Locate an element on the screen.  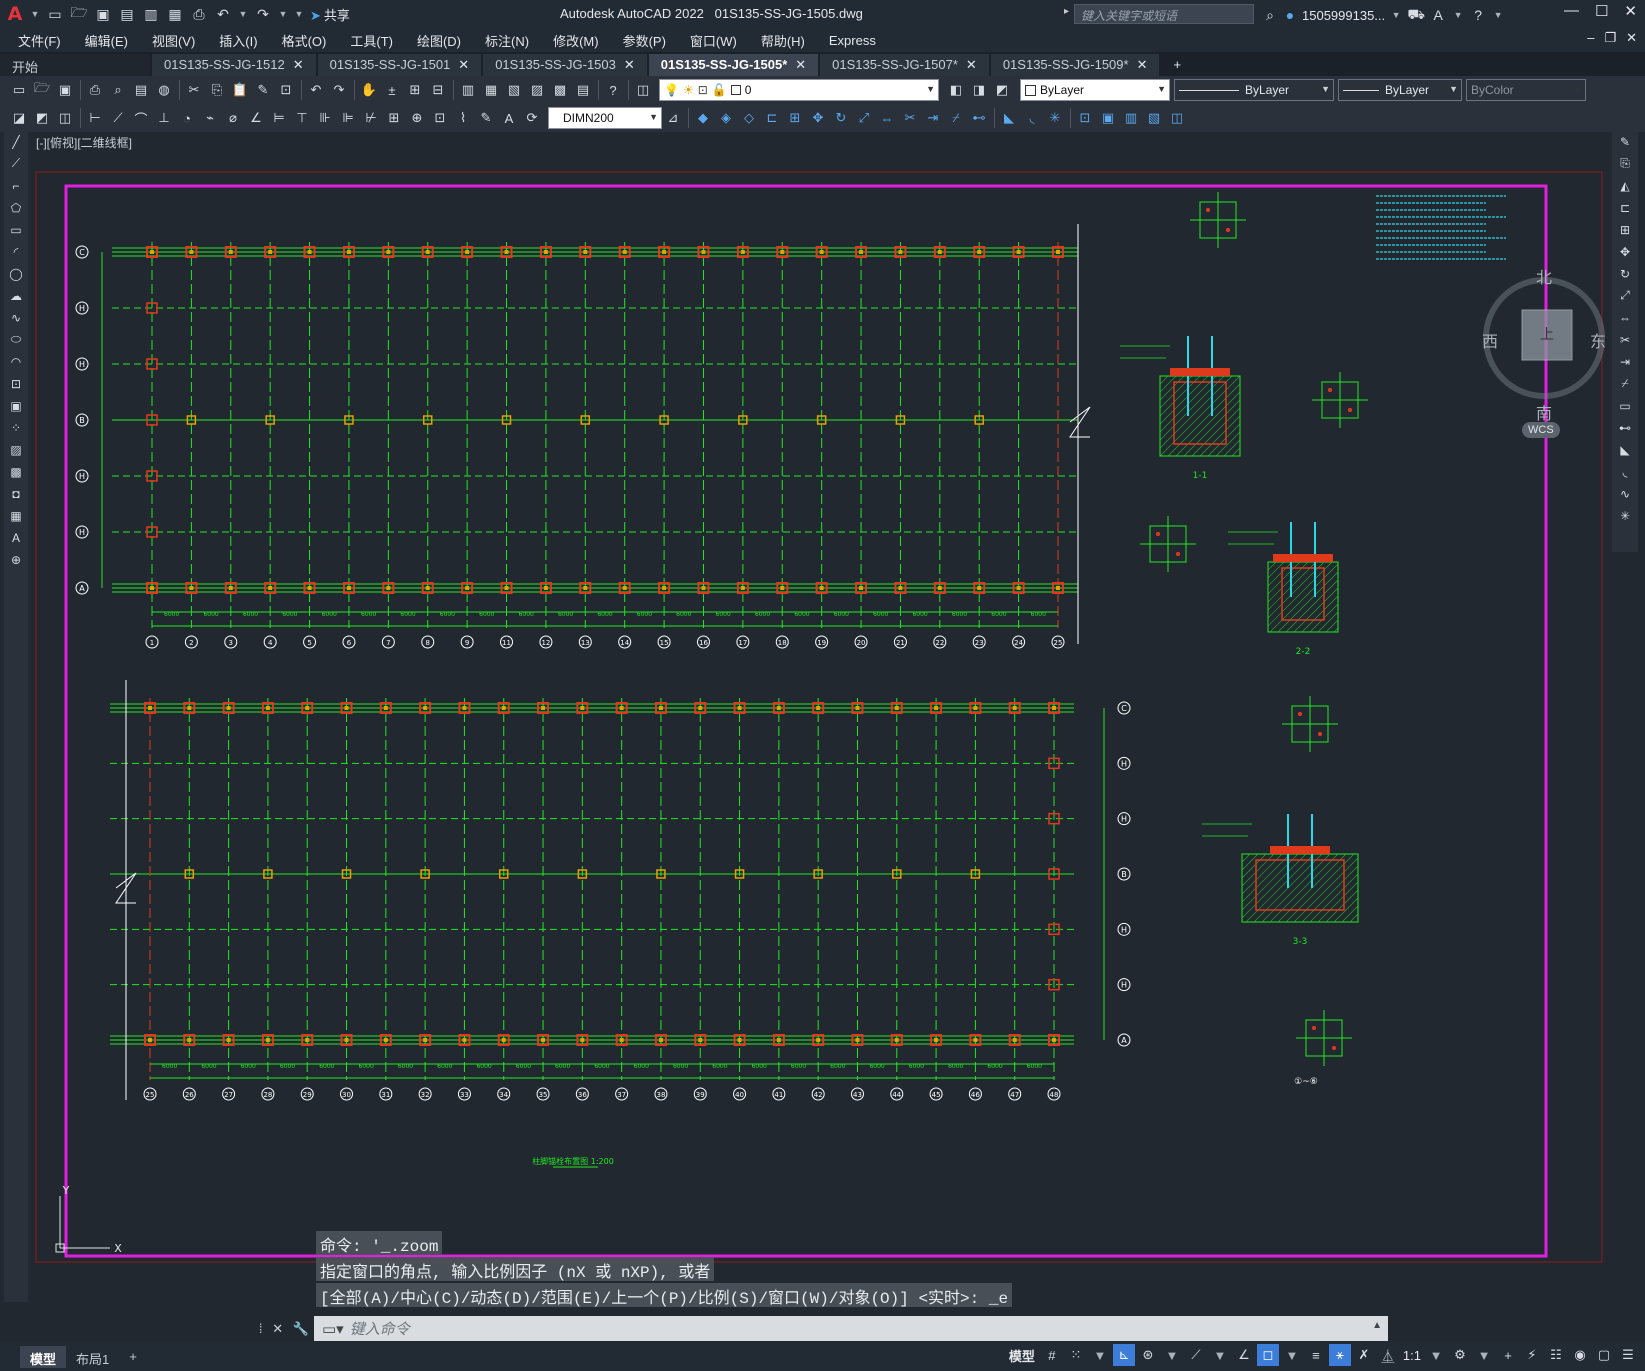
expand-arrow-icon: ▸ is located at coordinates (1066, 11).